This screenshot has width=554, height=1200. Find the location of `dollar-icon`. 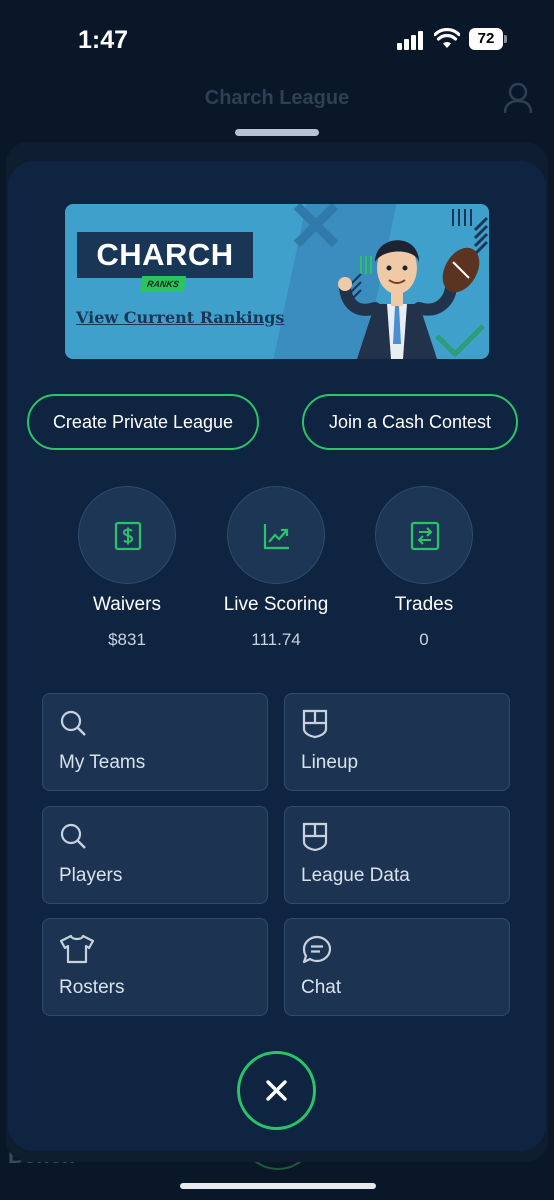

dollar-icon is located at coordinates (128, 536).